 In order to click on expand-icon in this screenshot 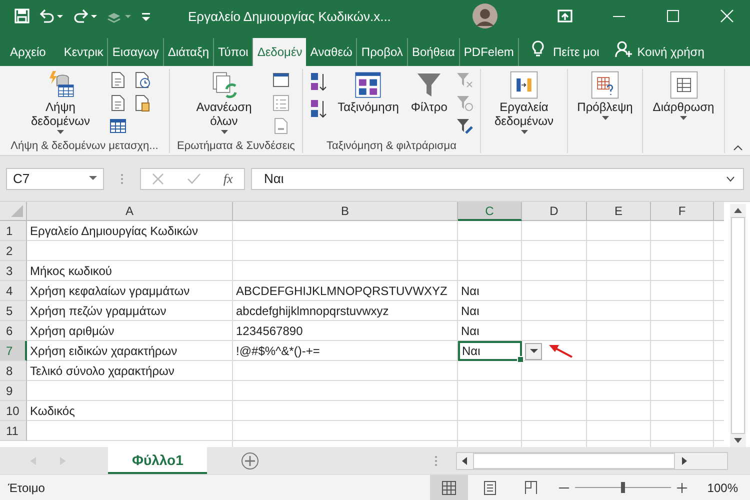, I will do `click(730, 179)`.